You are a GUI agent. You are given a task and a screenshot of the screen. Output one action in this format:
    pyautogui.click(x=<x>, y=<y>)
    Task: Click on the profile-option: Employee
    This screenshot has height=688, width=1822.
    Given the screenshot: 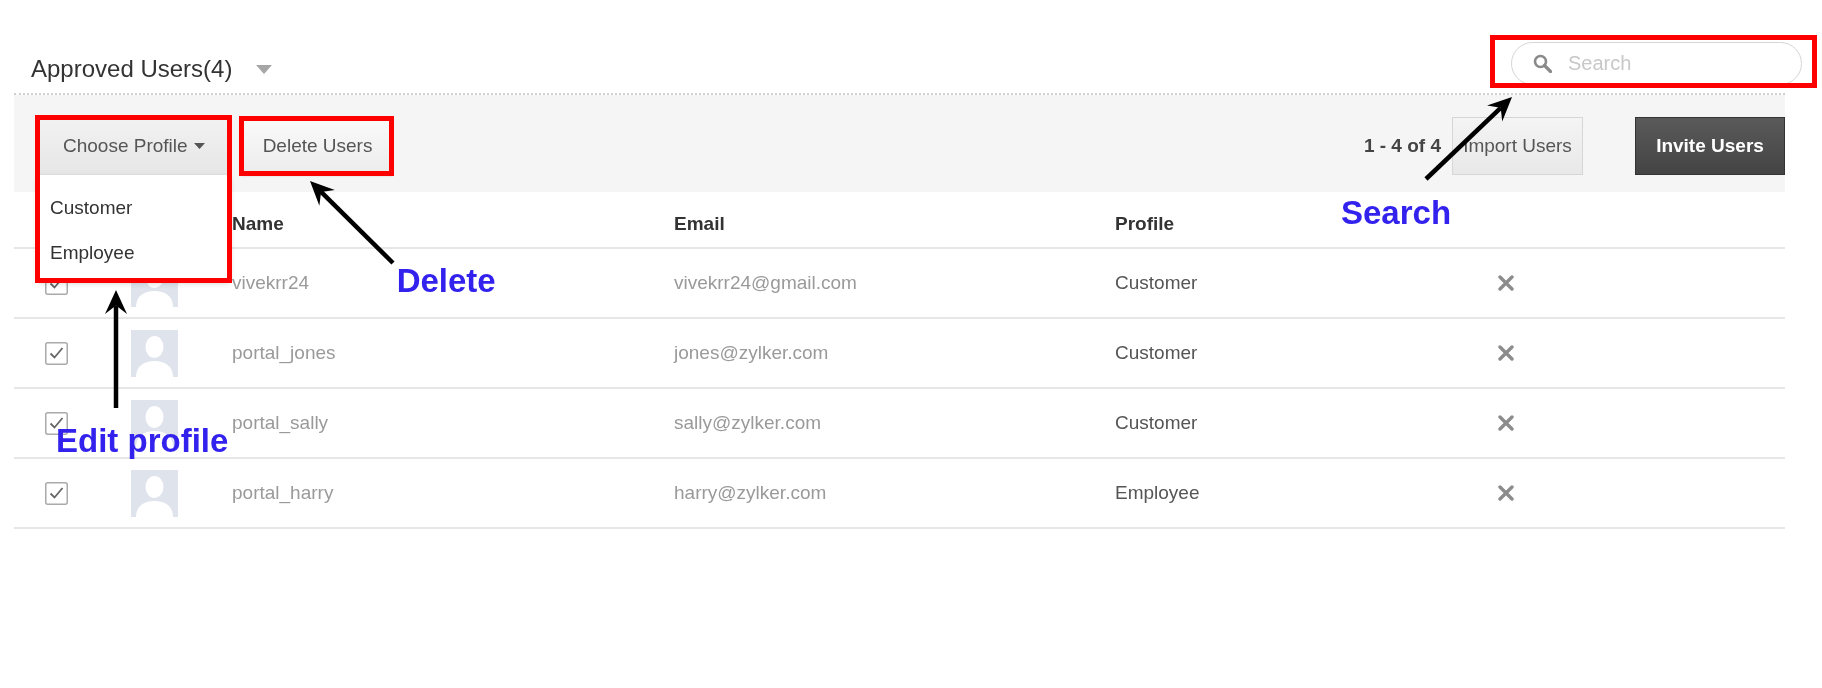 What is the action you would take?
    pyautogui.click(x=134, y=252)
    